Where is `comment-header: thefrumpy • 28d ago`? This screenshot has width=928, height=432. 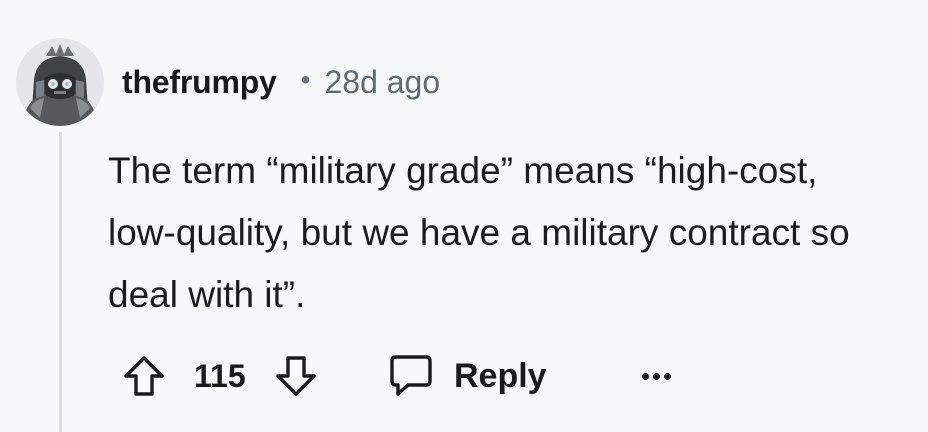 comment-header: thefrumpy • 28d ago is located at coordinates (281, 82).